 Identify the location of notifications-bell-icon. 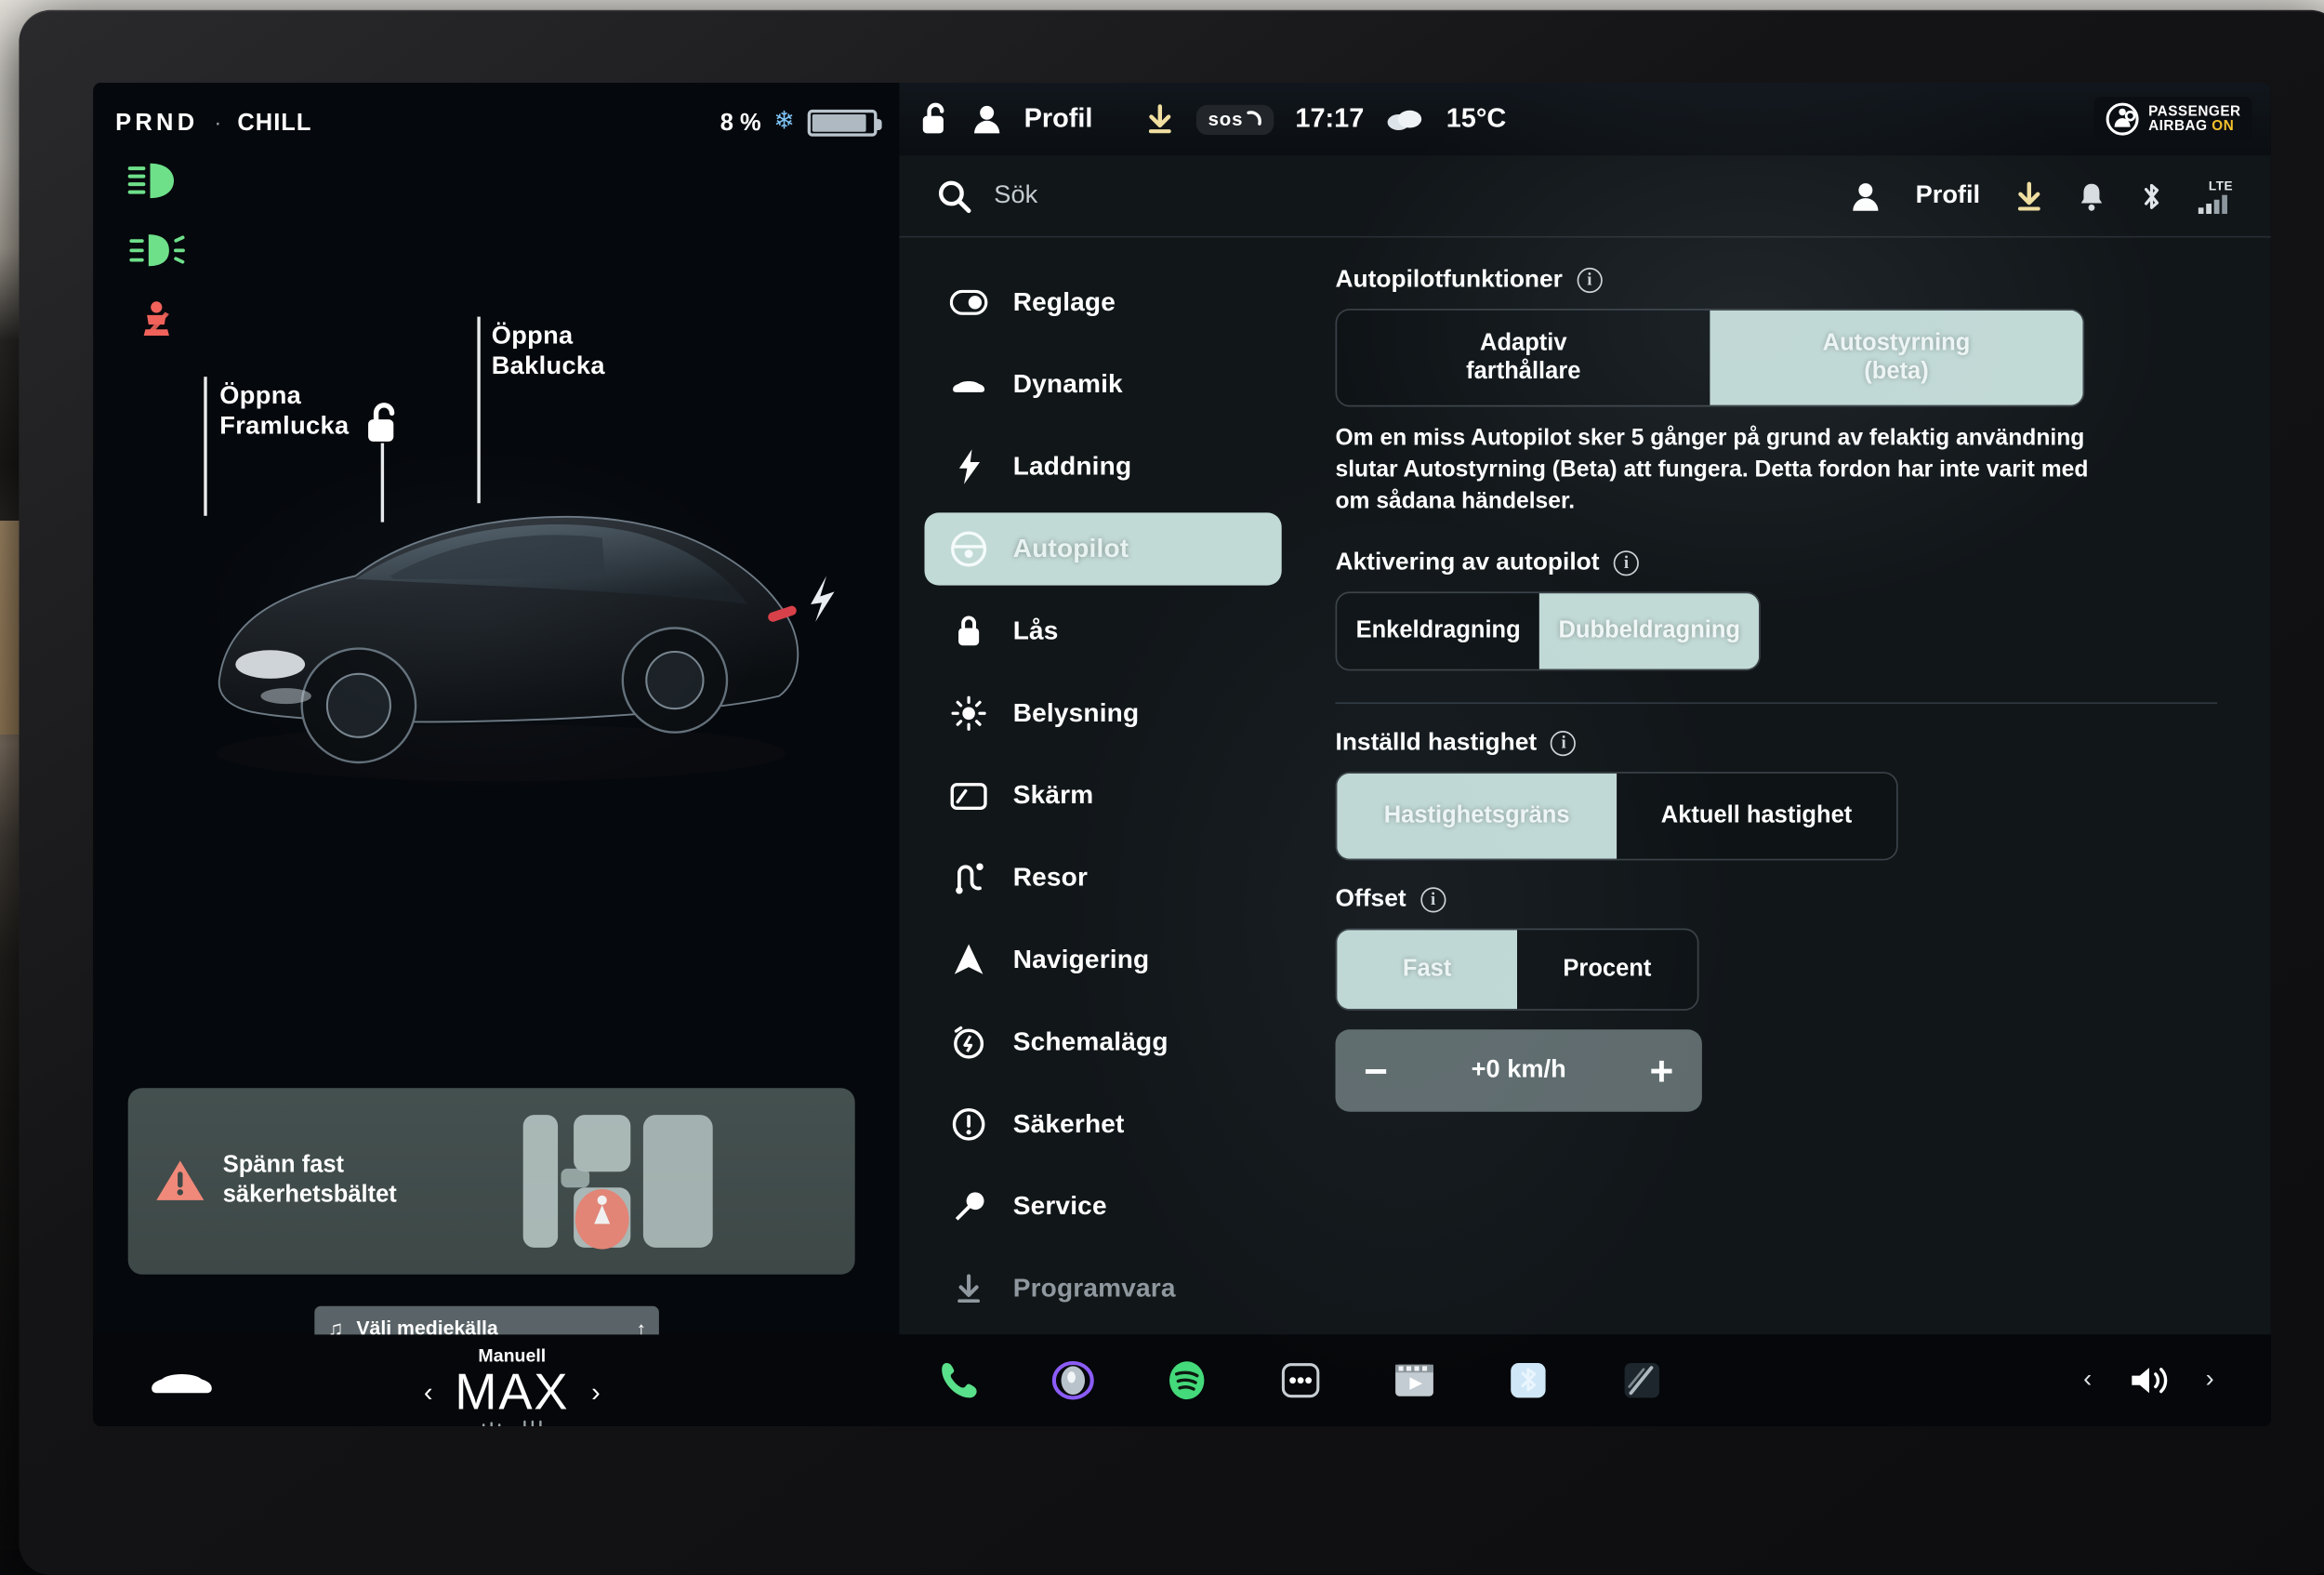
(2092, 196).